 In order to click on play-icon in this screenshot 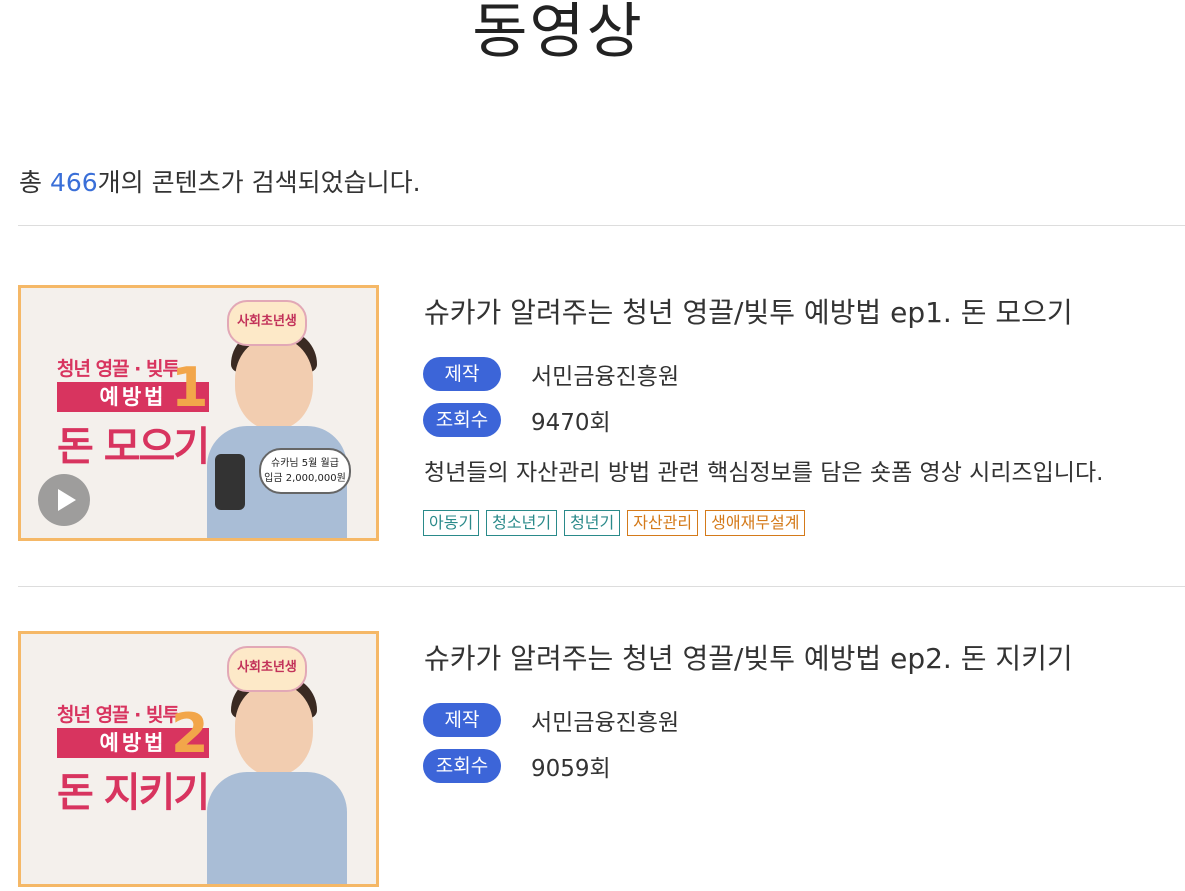, I will do `click(64, 500)`.